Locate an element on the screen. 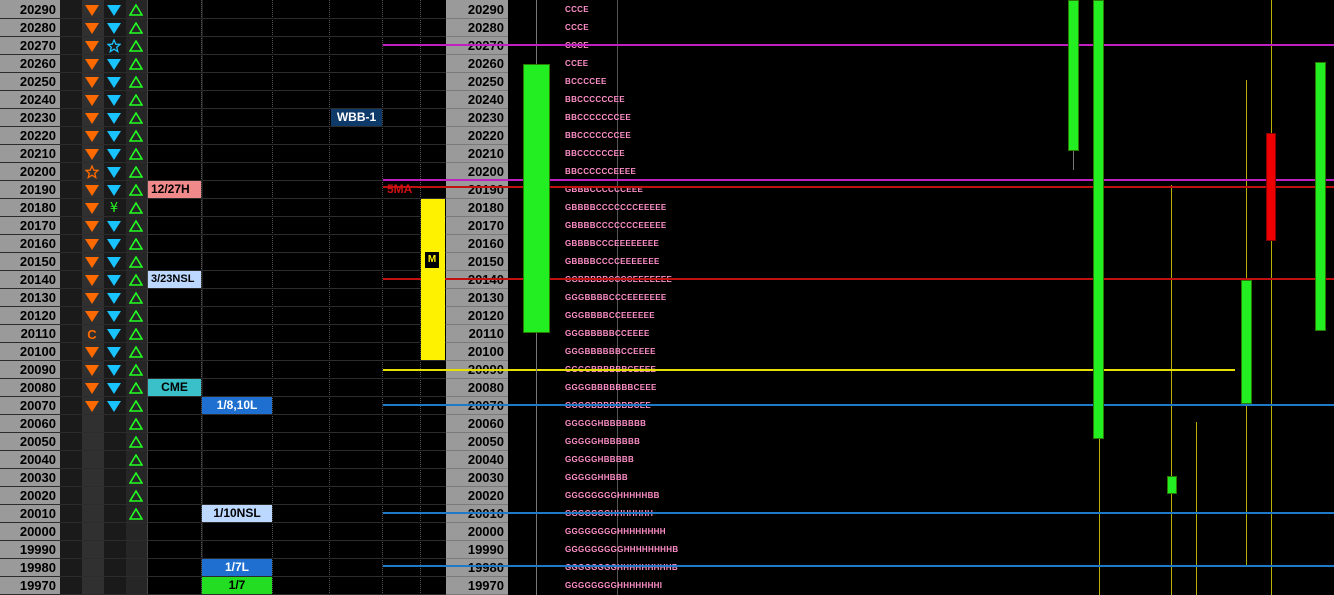  tpo-letters: BBCCCCCCEE is located at coordinates (595, 153).